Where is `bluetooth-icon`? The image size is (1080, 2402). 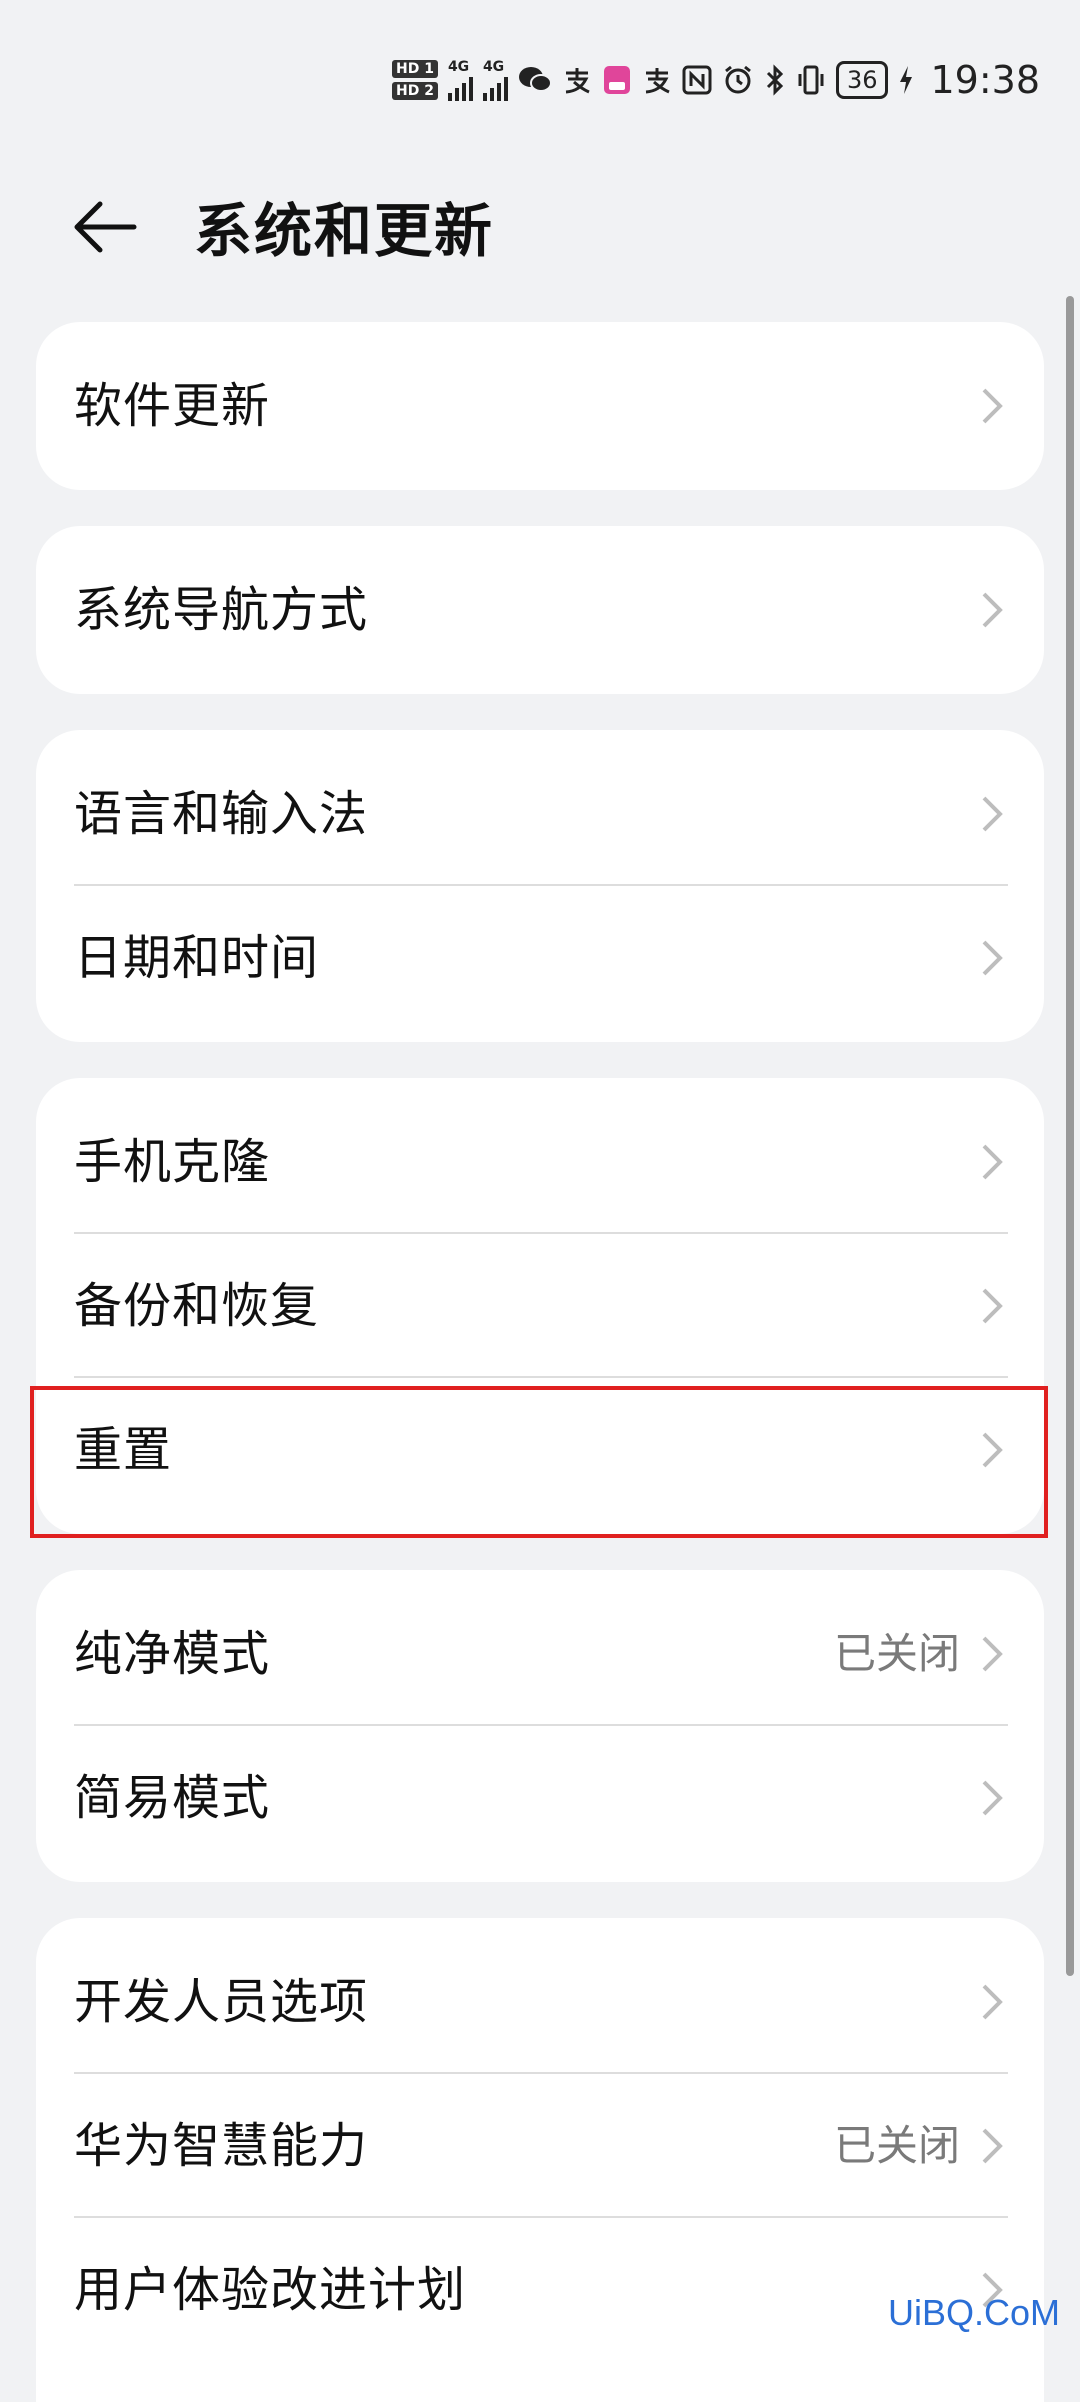
bluetooth-icon is located at coordinates (775, 80).